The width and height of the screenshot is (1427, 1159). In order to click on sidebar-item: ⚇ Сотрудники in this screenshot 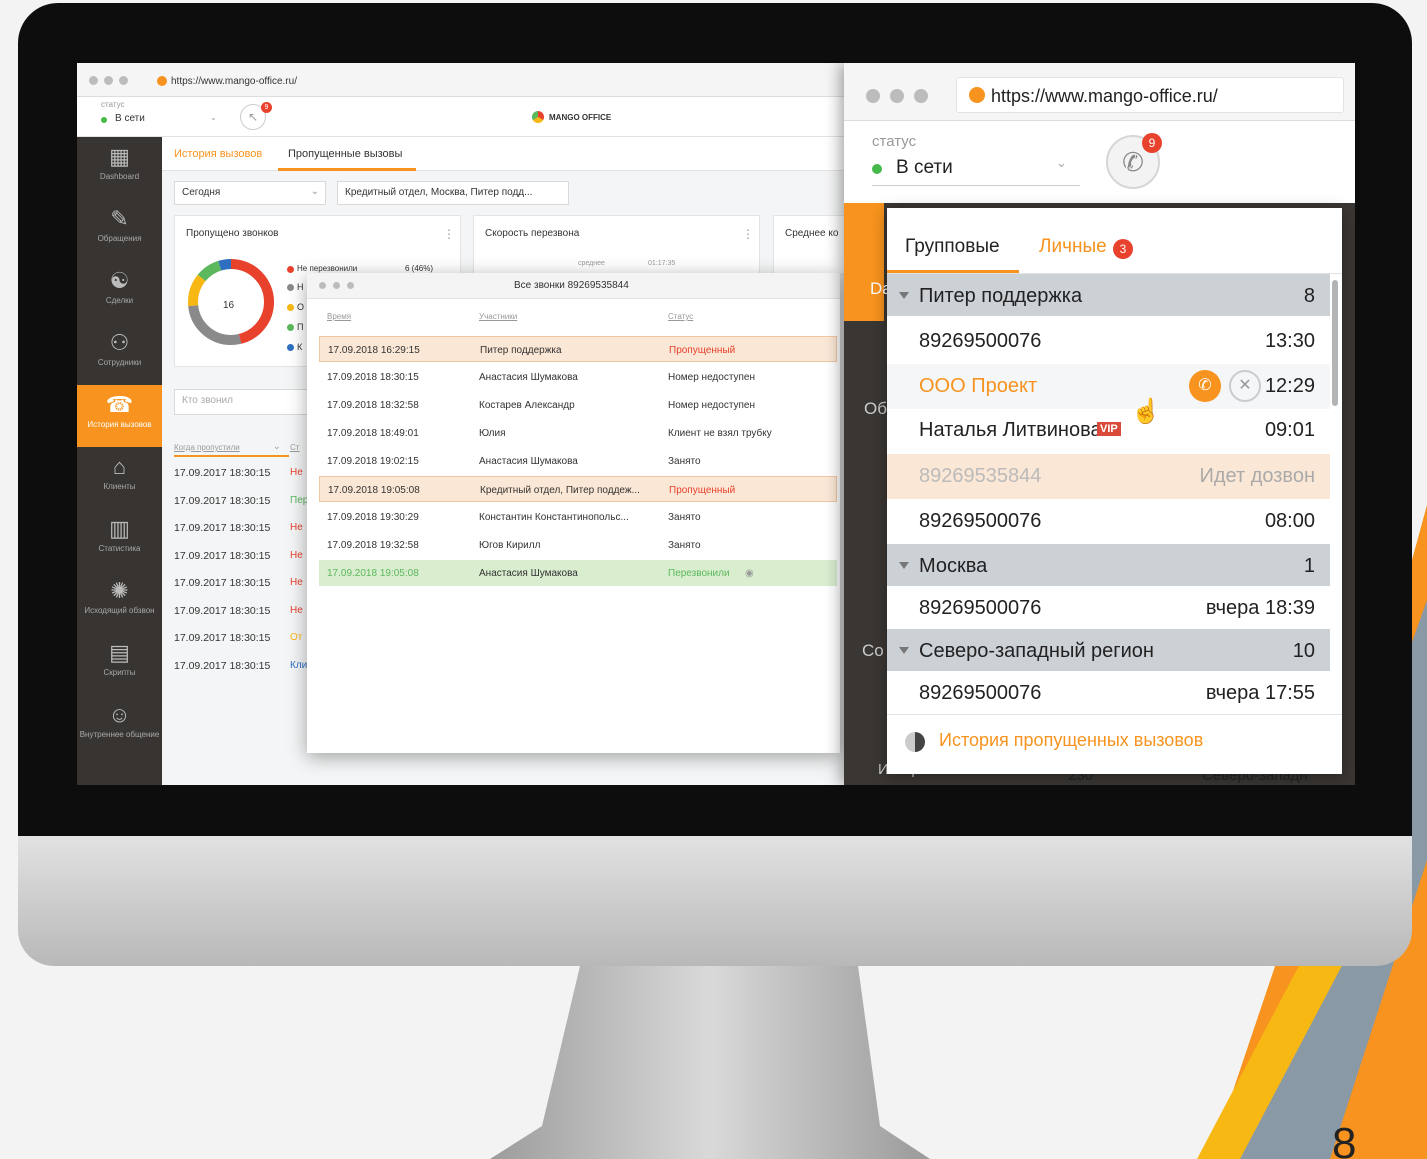, I will do `click(119, 354)`.